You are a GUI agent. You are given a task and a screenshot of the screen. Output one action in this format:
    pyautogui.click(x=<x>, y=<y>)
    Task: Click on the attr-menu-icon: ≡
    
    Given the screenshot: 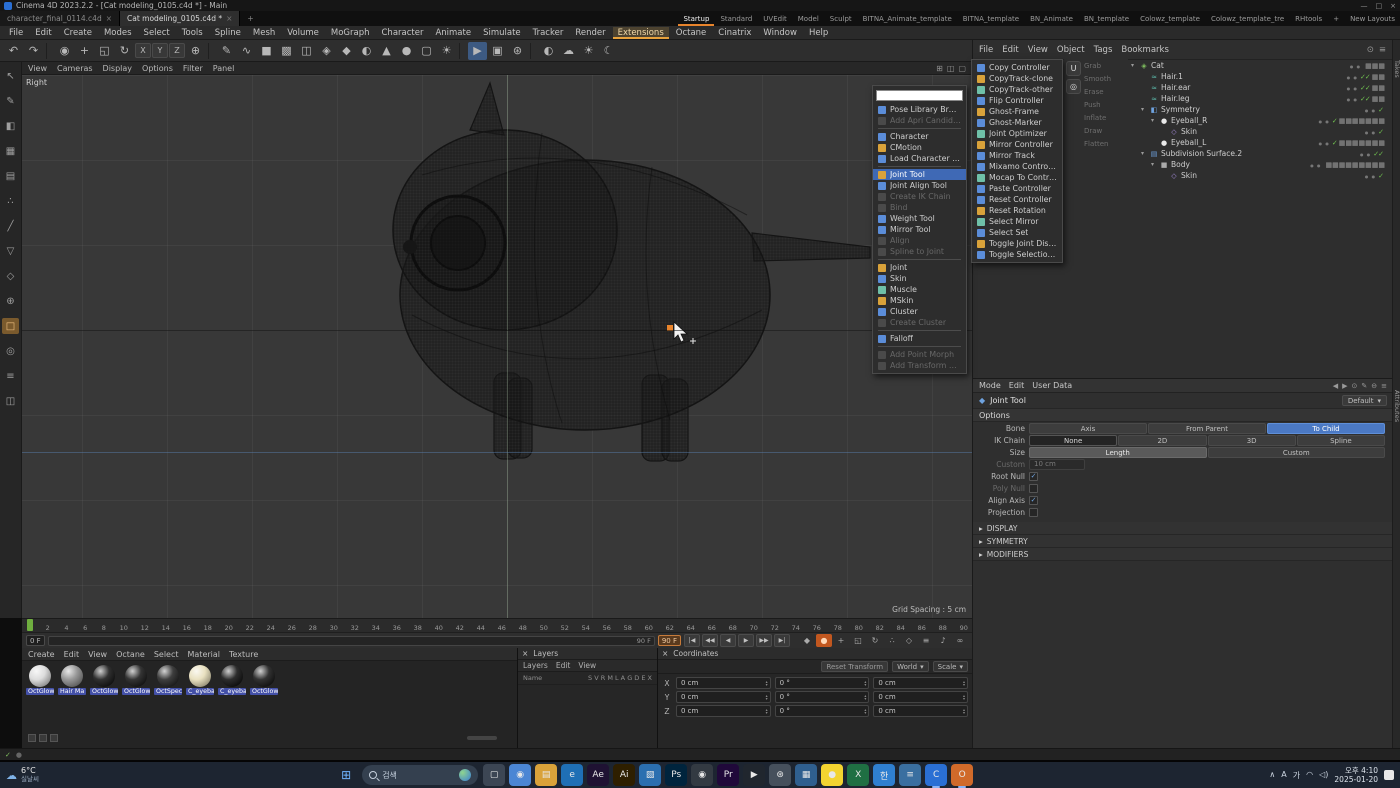 What is the action you would take?
    pyautogui.click(x=1384, y=386)
    